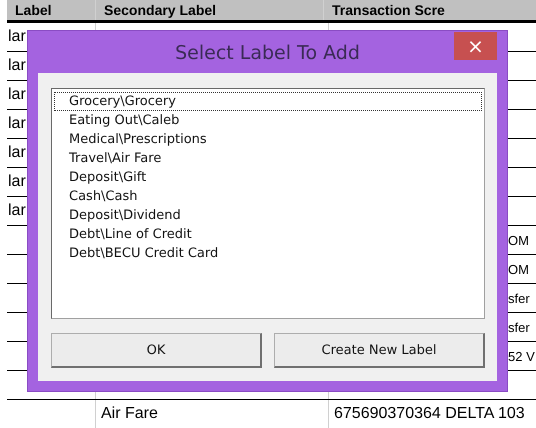 This screenshot has height=428, width=536. I want to click on ok-button: OK, so click(156, 350).